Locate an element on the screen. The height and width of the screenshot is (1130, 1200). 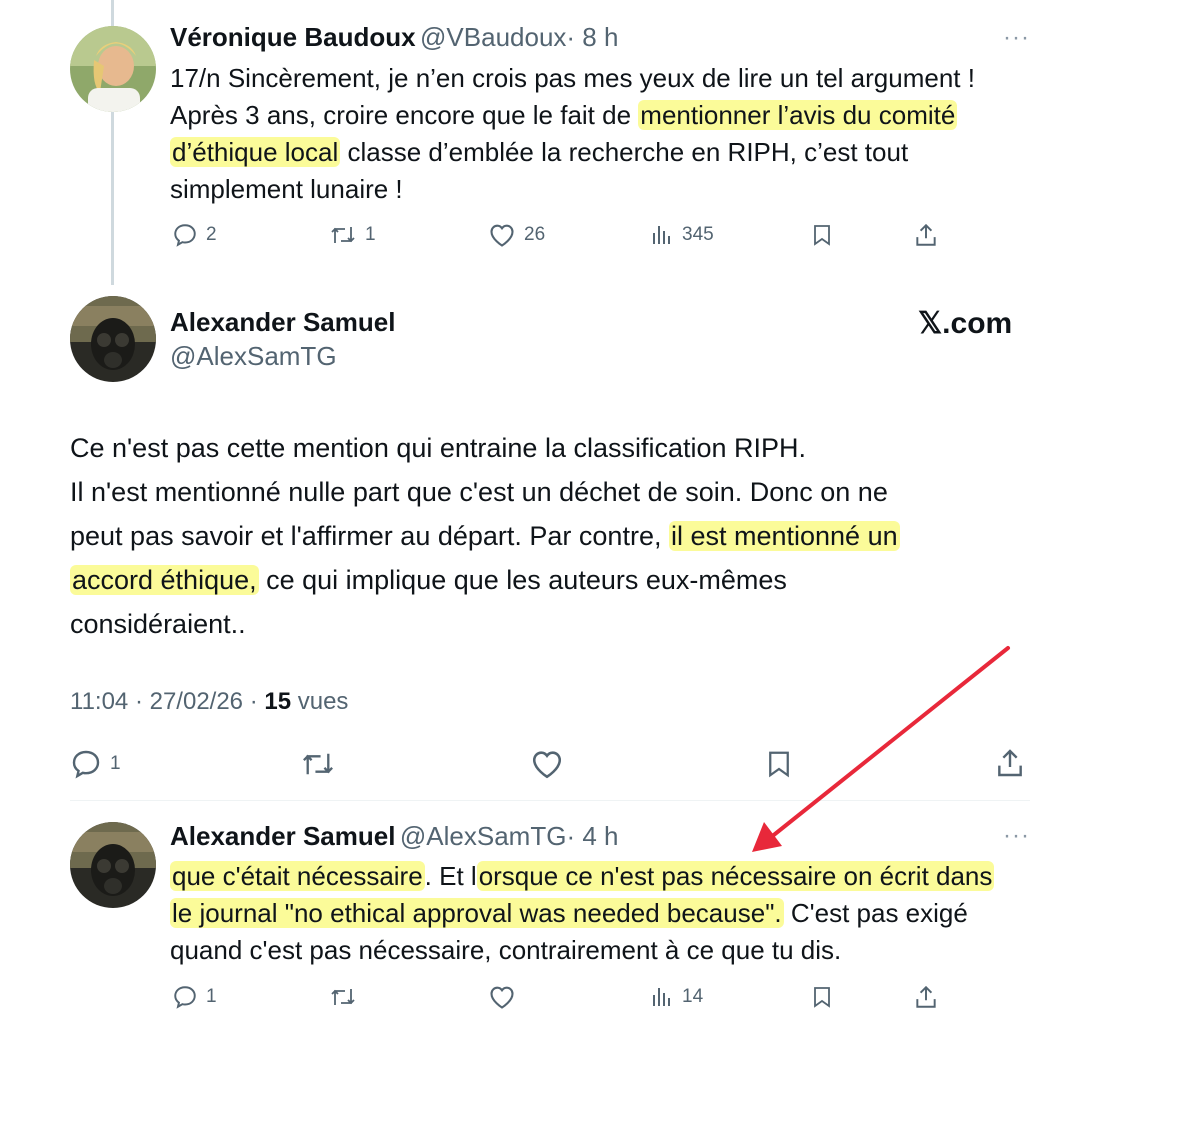
annotation-arrow is located at coordinates (881, 749).